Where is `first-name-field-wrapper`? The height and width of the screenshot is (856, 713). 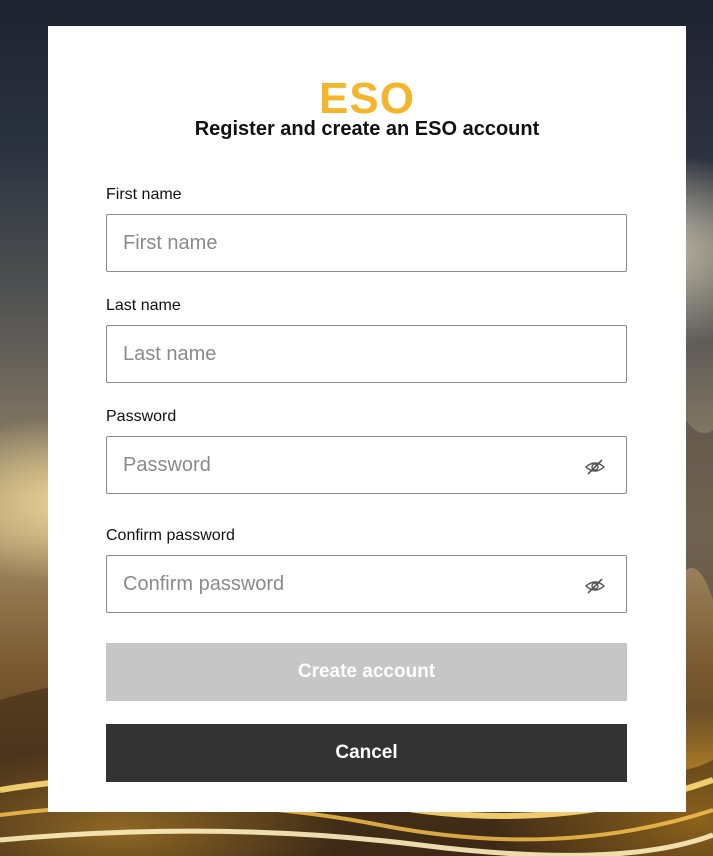
first-name-field-wrapper is located at coordinates (366, 243).